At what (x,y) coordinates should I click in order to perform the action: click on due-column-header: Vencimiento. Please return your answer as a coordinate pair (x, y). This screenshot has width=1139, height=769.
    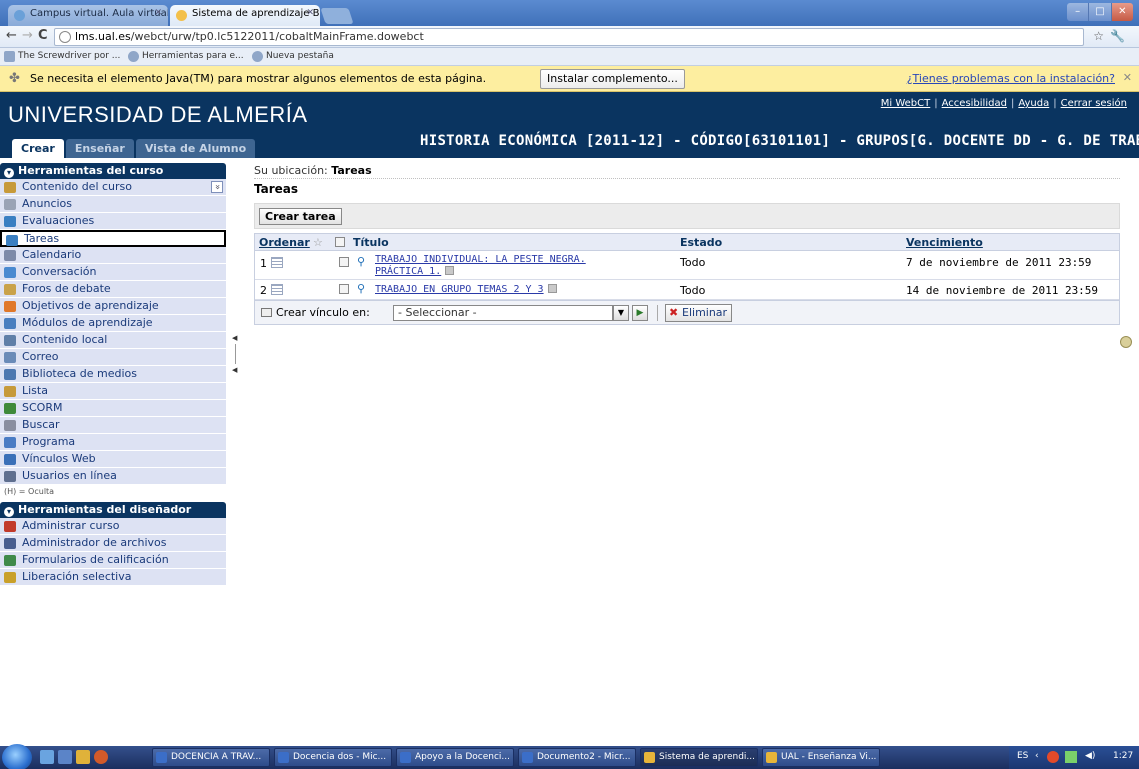
    Looking at the image, I should click on (944, 242).